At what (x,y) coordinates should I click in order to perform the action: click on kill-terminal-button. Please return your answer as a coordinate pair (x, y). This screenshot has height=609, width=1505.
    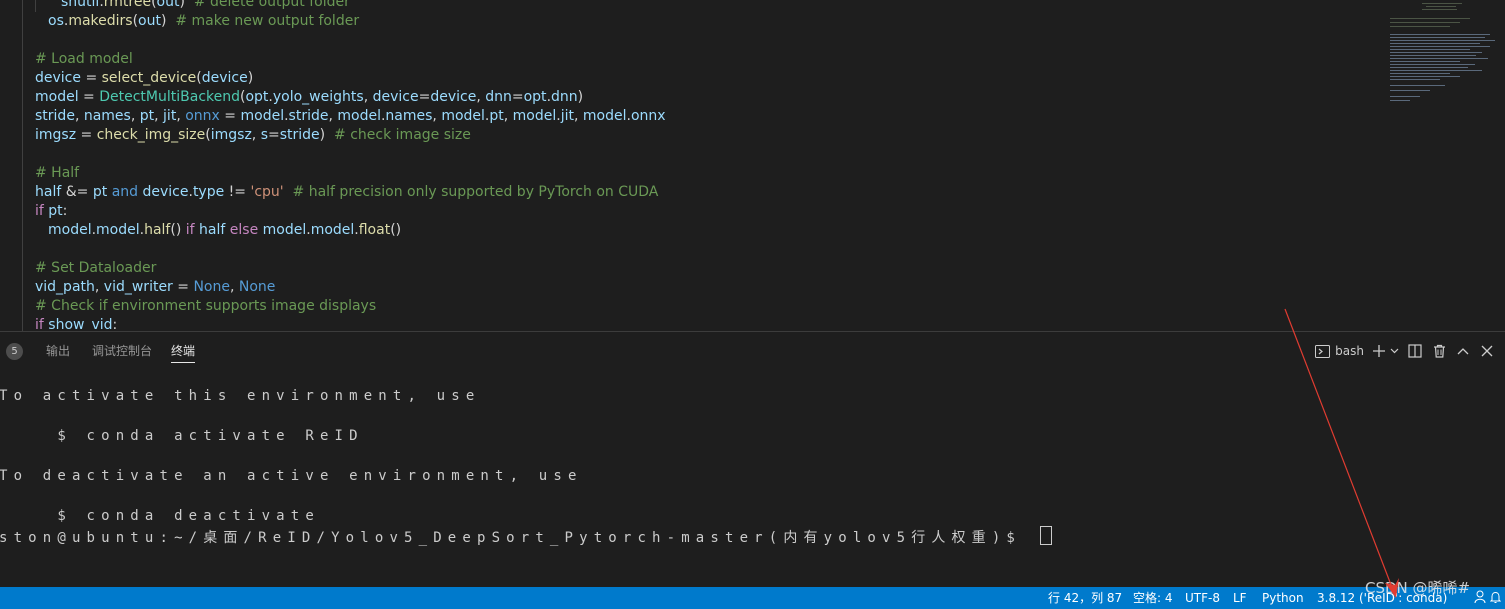
    Looking at the image, I should click on (1439, 351).